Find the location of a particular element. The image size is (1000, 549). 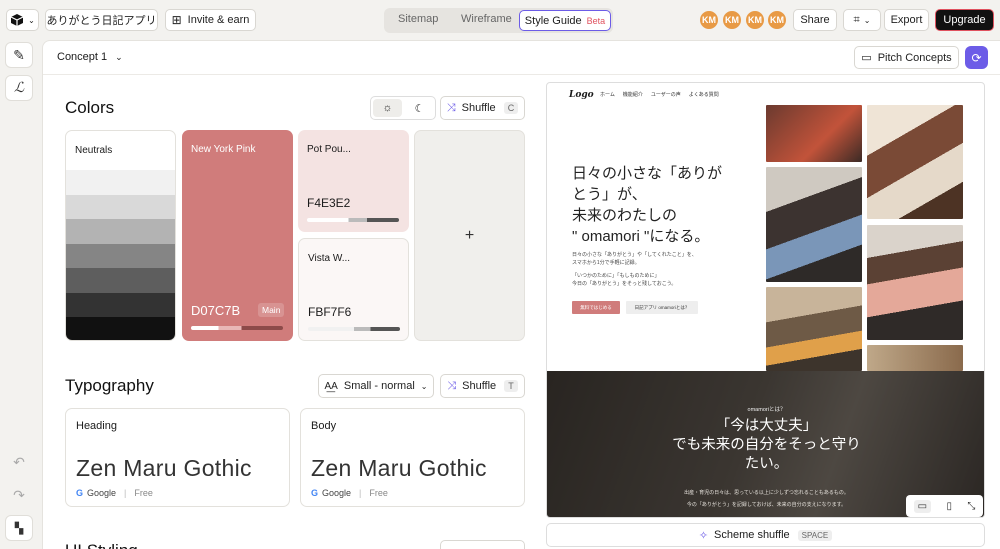

shuffle-icon: ⤨ is located at coordinates (451, 107).